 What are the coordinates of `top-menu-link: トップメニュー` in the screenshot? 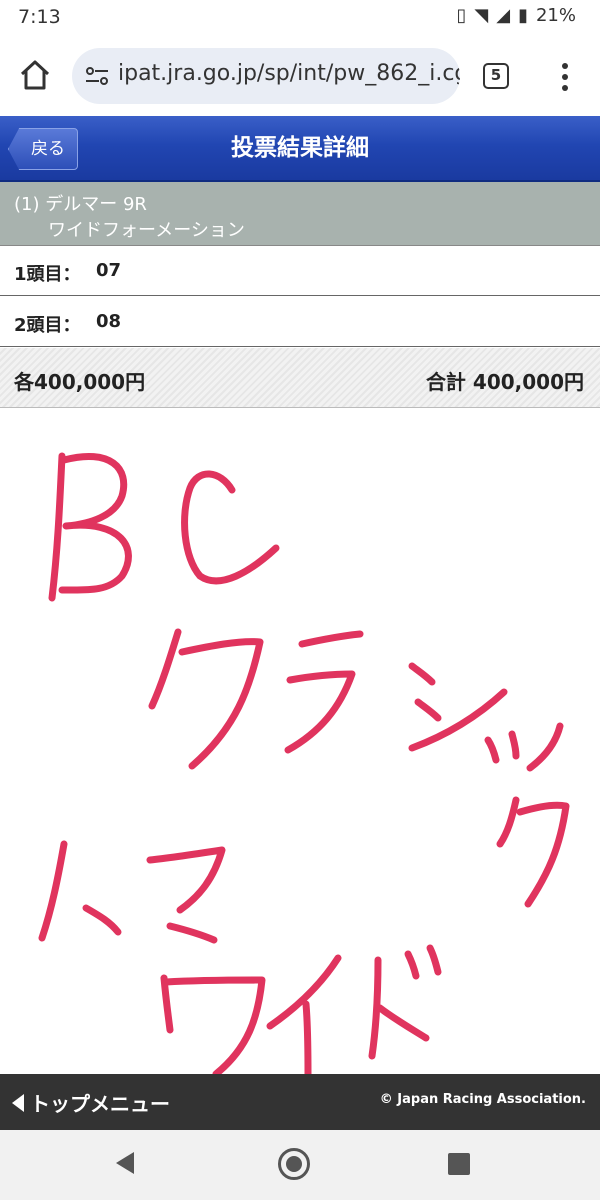 It's located at (91, 1102).